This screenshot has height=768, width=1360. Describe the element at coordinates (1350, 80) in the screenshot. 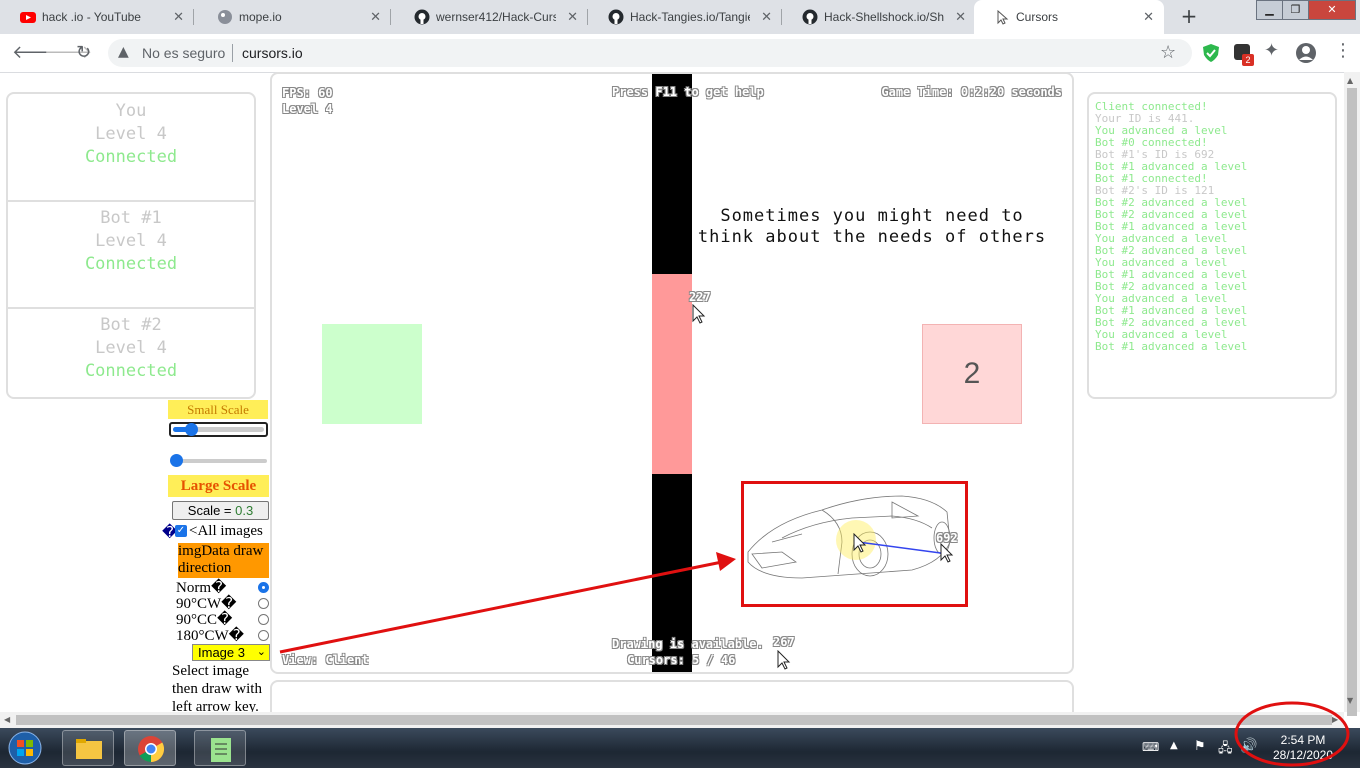

I see `scroll-up-icon: ▲` at that location.